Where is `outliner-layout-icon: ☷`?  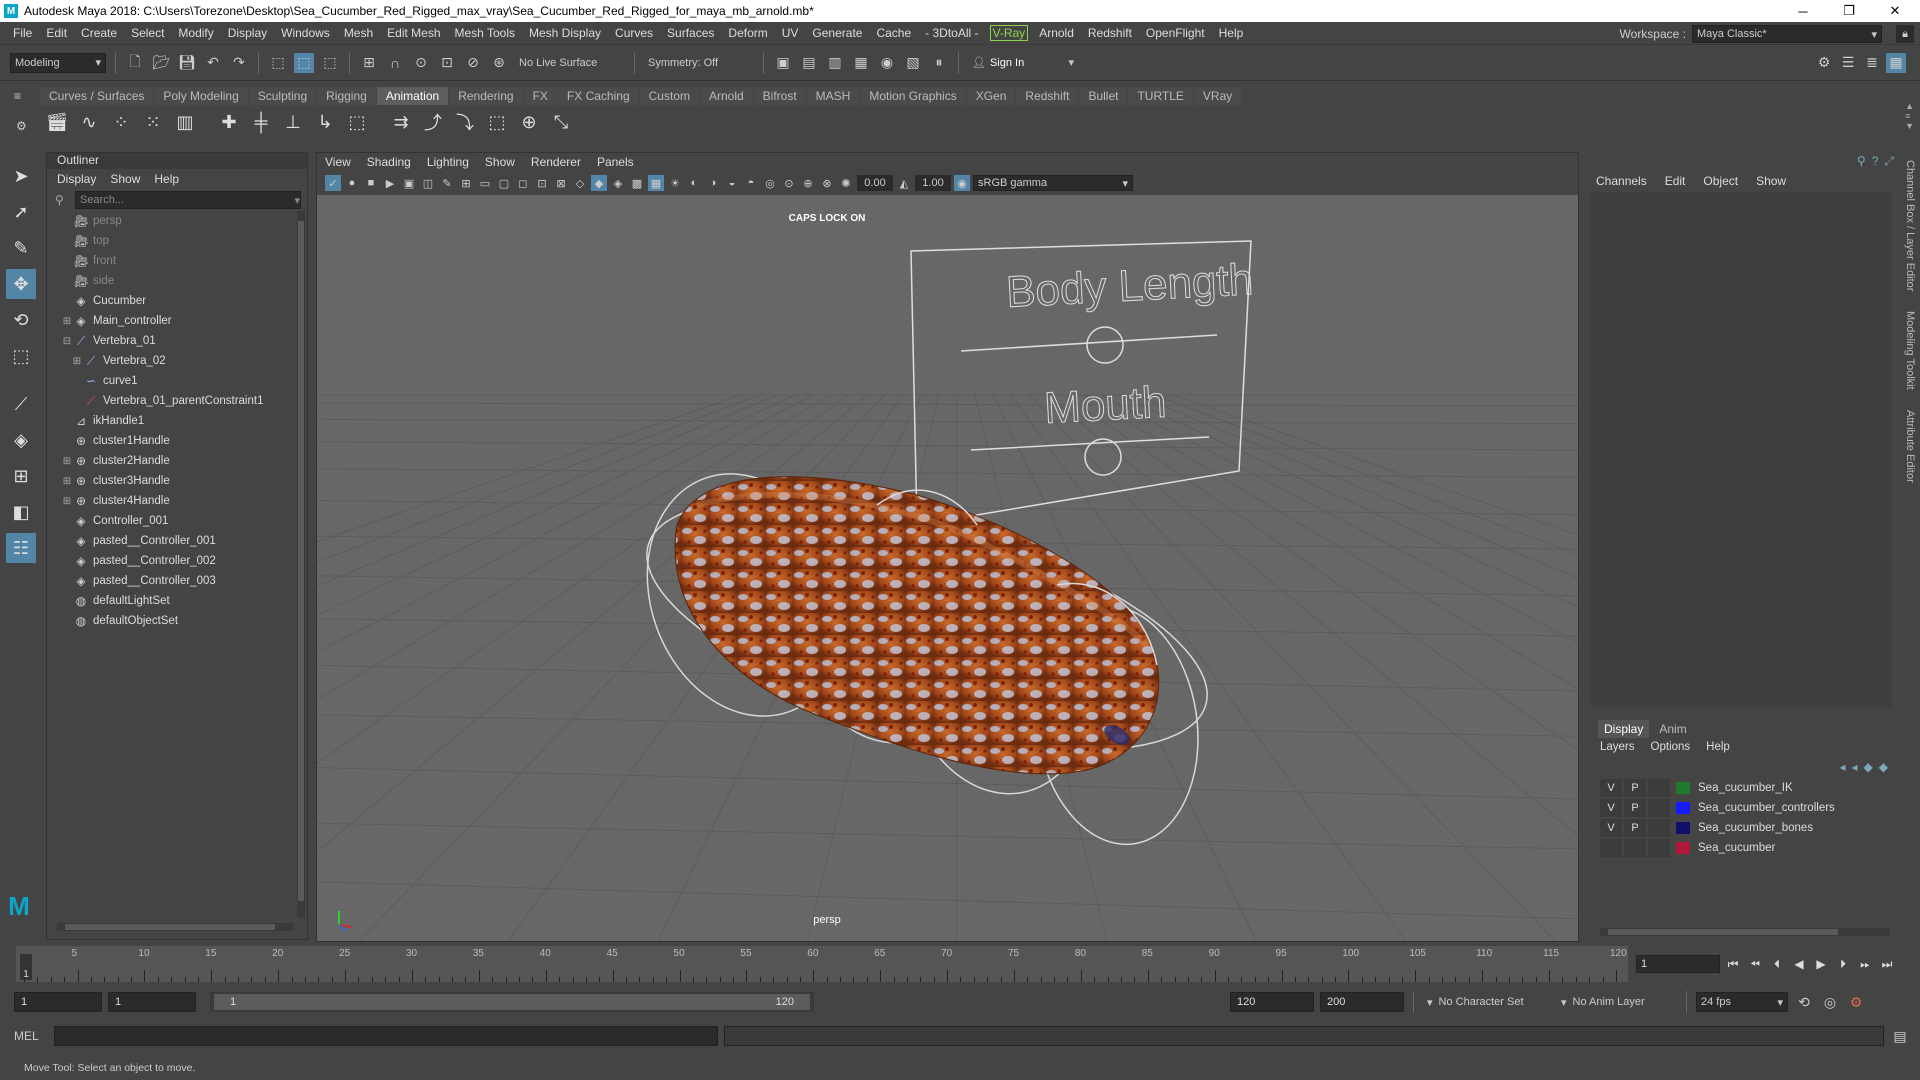
outliner-layout-icon: ☷ is located at coordinates (21, 548).